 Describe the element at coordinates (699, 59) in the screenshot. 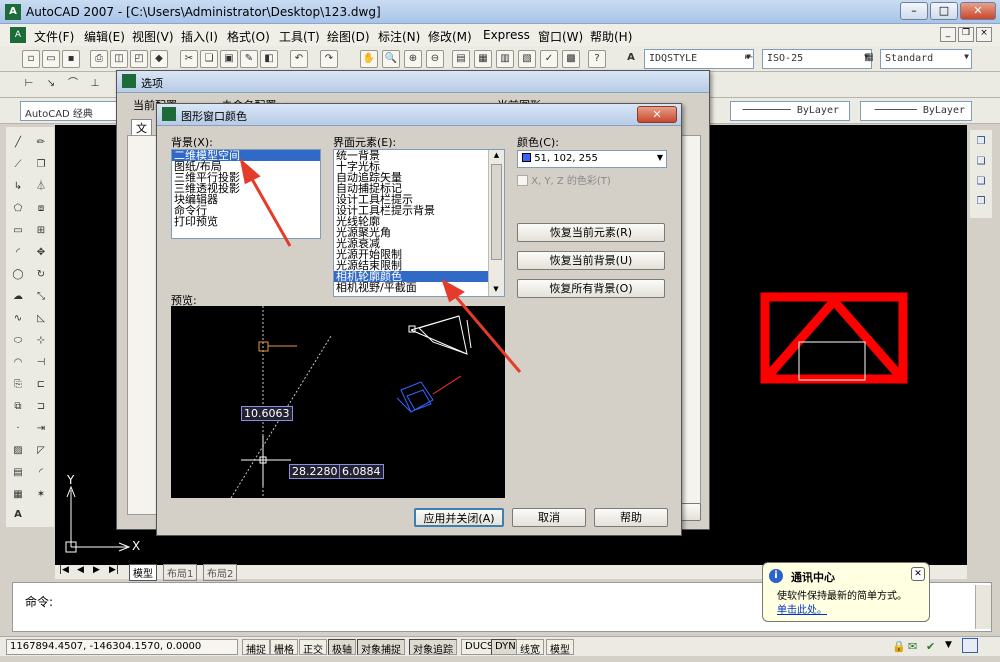

I see `text-style-select: IDQSTYLE ▼` at that location.